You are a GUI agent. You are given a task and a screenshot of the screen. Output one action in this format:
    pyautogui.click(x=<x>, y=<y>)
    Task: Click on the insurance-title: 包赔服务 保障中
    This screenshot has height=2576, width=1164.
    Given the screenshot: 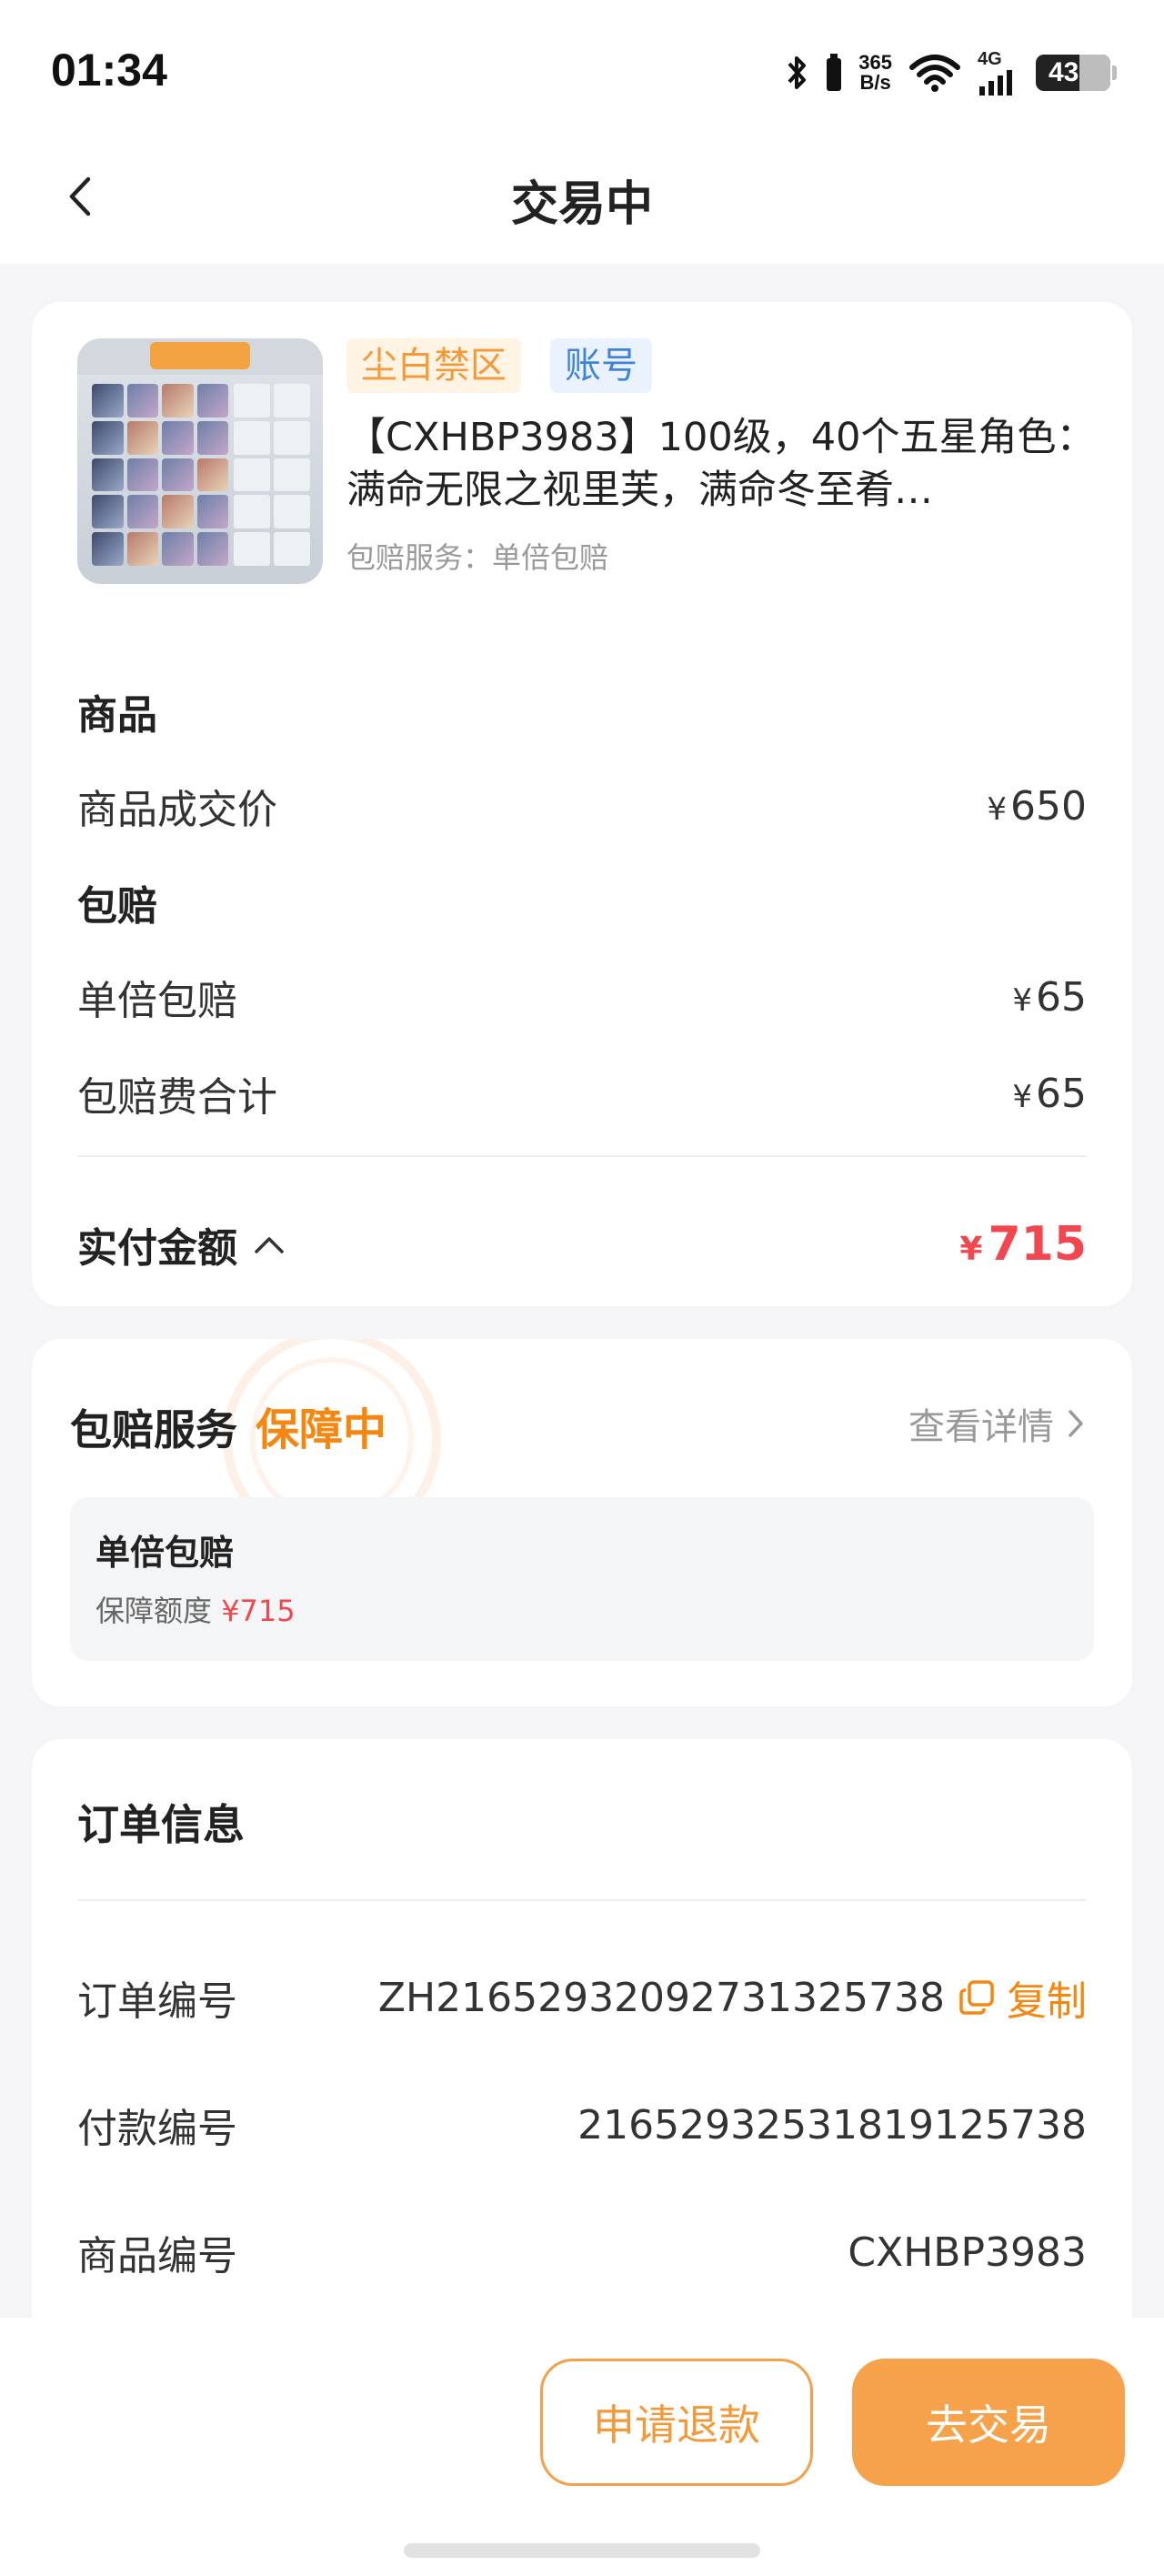 What is the action you would take?
    pyautogui.click(x=228, y=1425)
    